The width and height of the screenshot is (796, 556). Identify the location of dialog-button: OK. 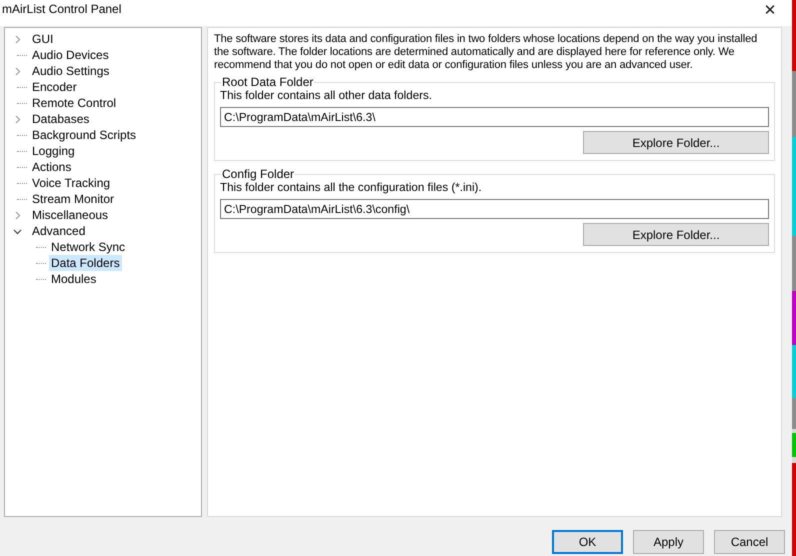
(587, 542).